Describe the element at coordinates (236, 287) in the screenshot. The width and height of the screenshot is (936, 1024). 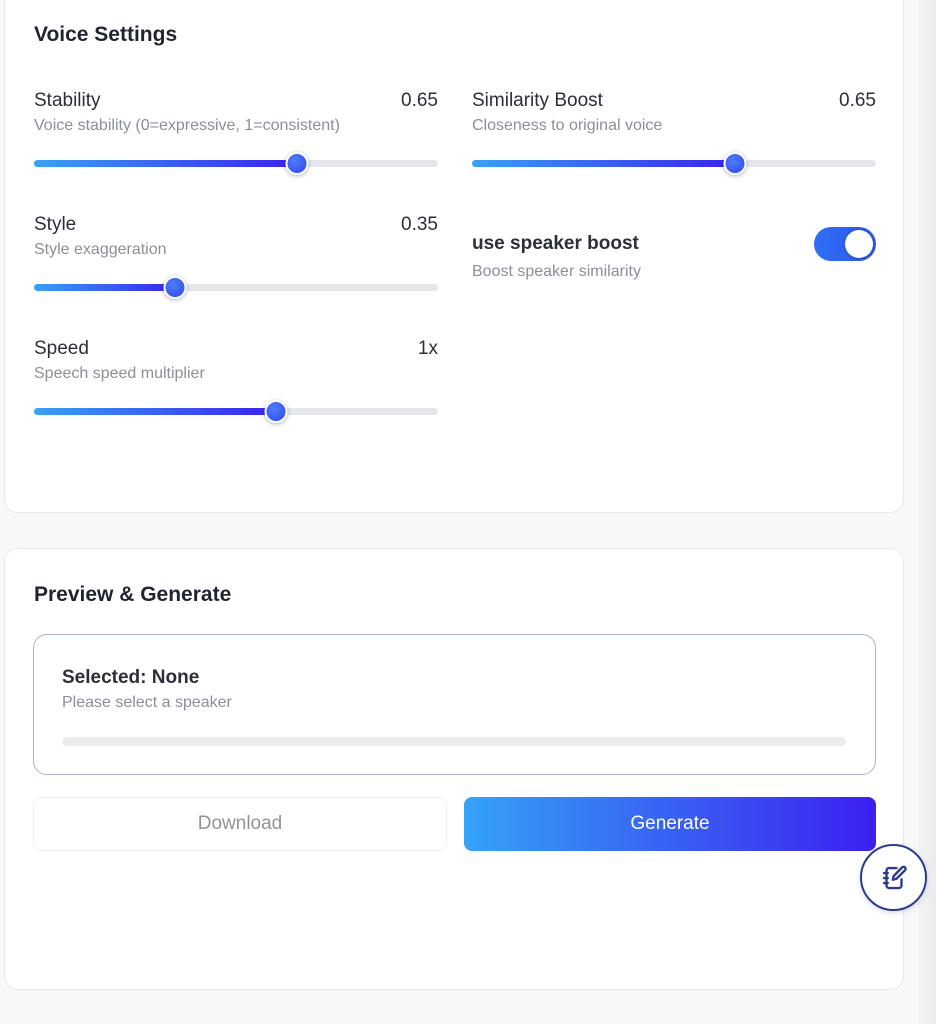
I see `style-slider` at that location.